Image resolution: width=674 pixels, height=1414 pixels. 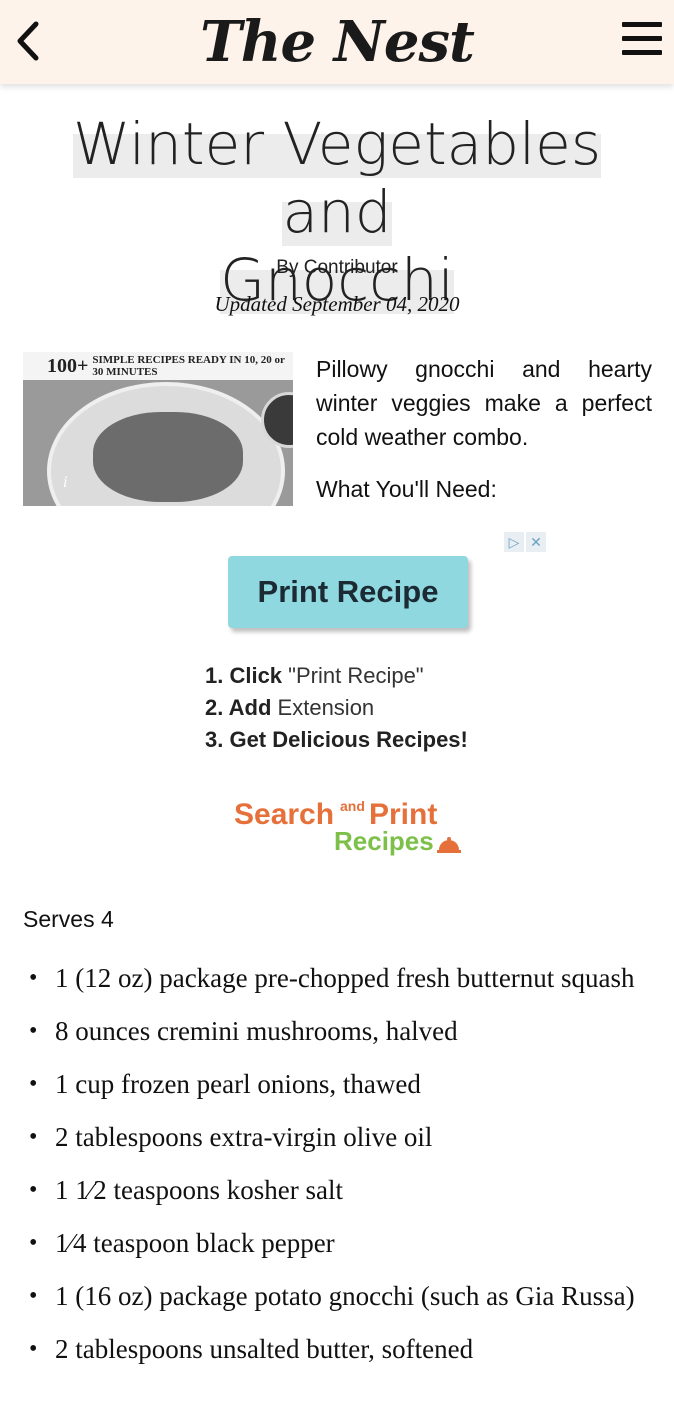 I want to click on close-icon: ✕, so click(x=536, y=542).